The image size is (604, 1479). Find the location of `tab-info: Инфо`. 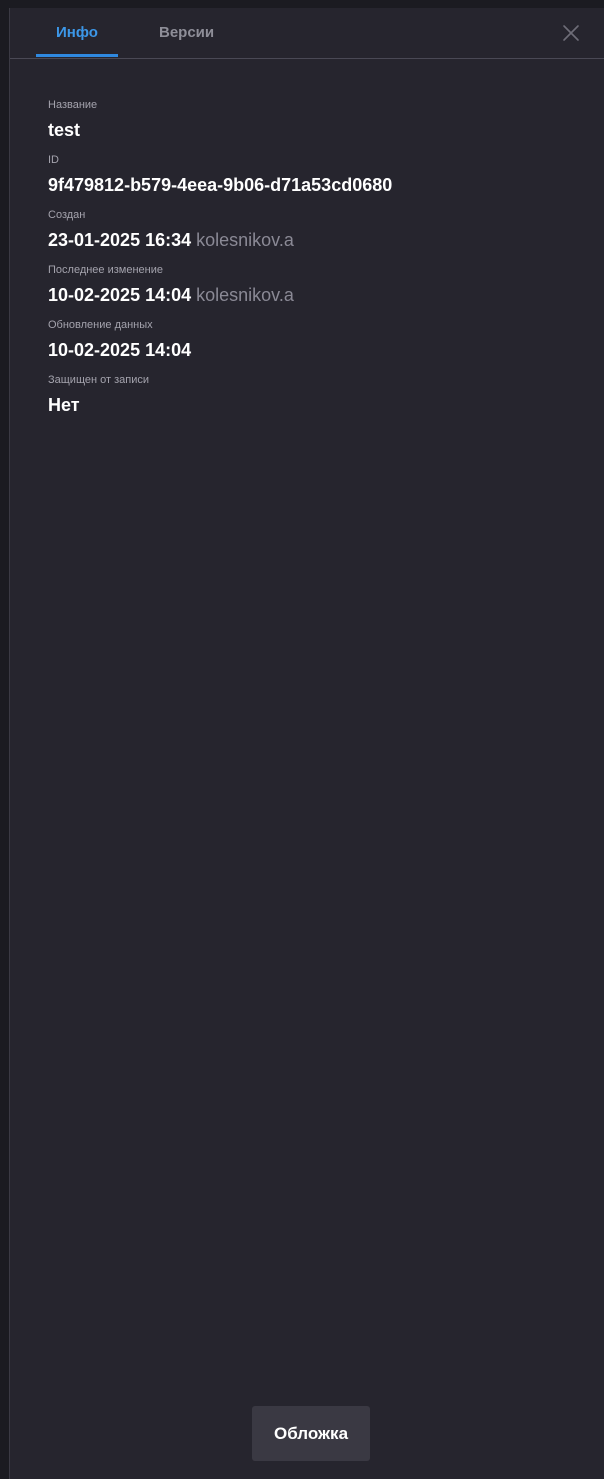

tab-info: Инфо is located at coordinates (77, 32).